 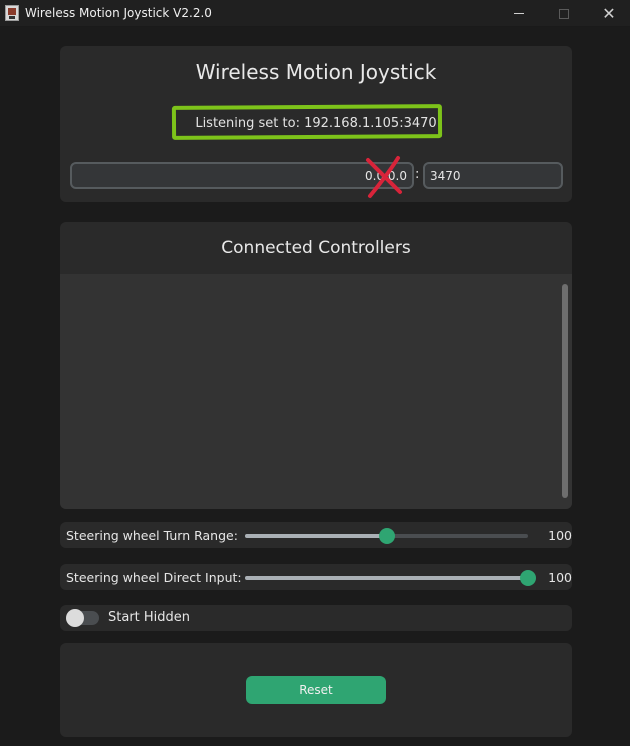 I want to click on highlight-annotation, so click(x=307, y=122).